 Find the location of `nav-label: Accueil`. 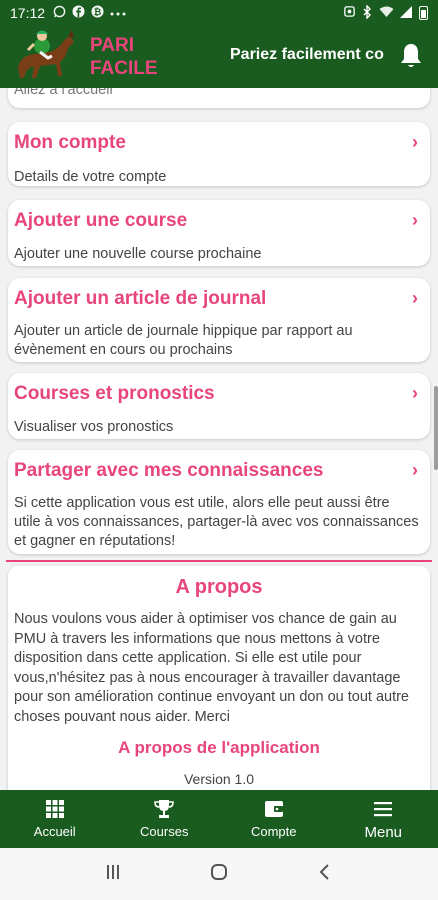

nav-label: Accueil is located at coordinates (54, 831).